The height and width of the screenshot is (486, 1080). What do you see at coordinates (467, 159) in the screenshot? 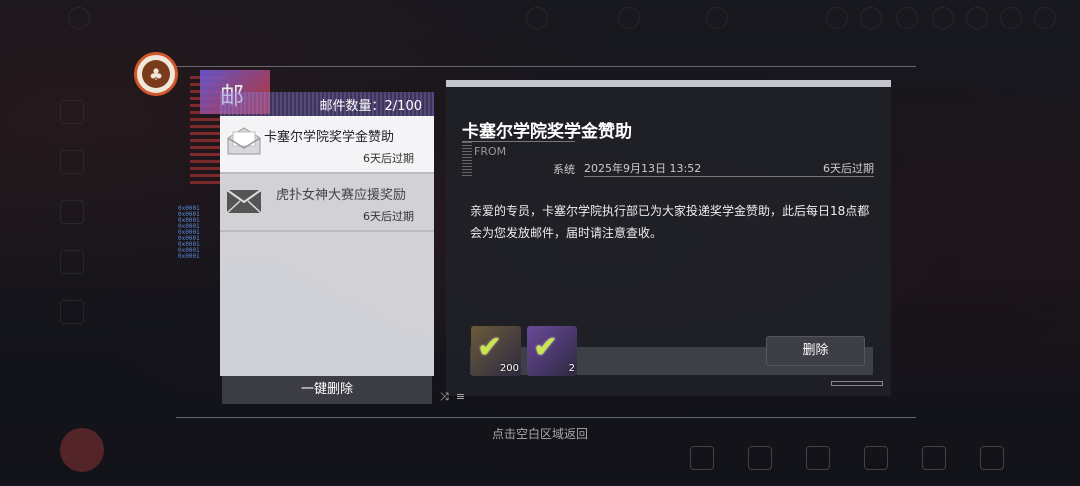
I see `decorative-stripes` at bounding box center [467, 159].